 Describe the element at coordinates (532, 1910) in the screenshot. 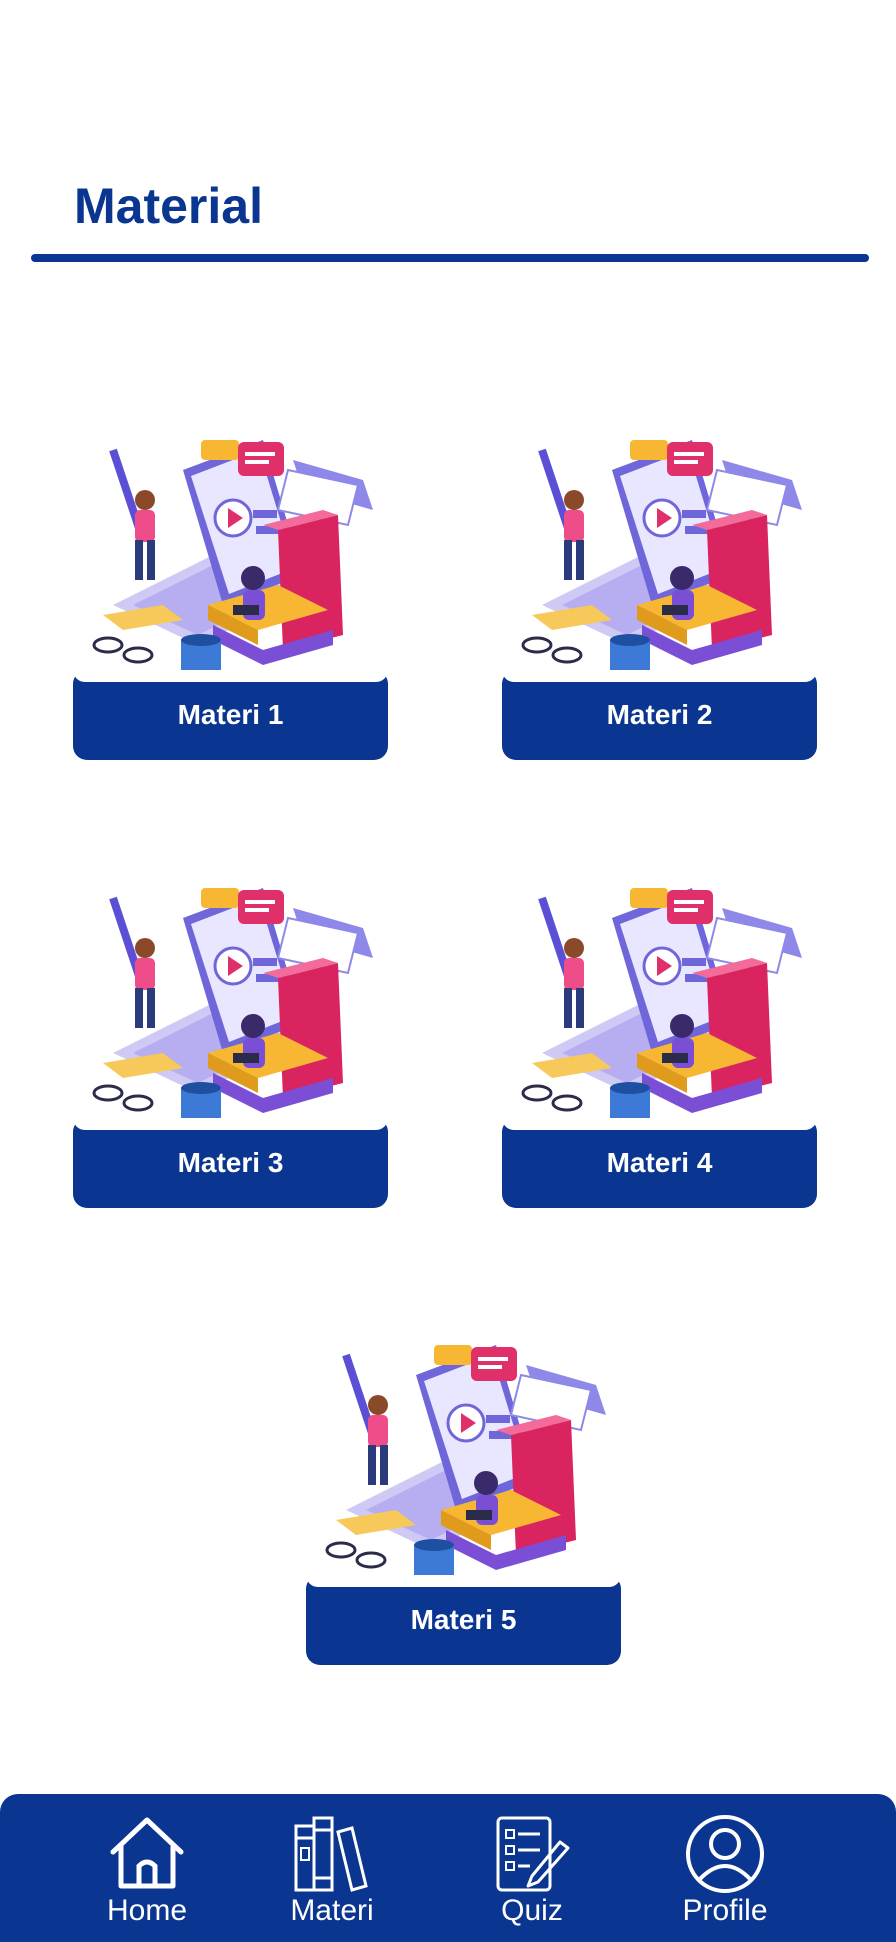

I see `nav-label: Quiz` at that location.